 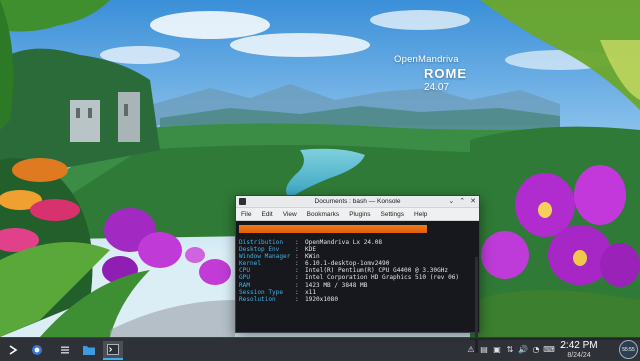 I want to click on window-title: Documents : bash — Konsole, so click(x=357, y=201).